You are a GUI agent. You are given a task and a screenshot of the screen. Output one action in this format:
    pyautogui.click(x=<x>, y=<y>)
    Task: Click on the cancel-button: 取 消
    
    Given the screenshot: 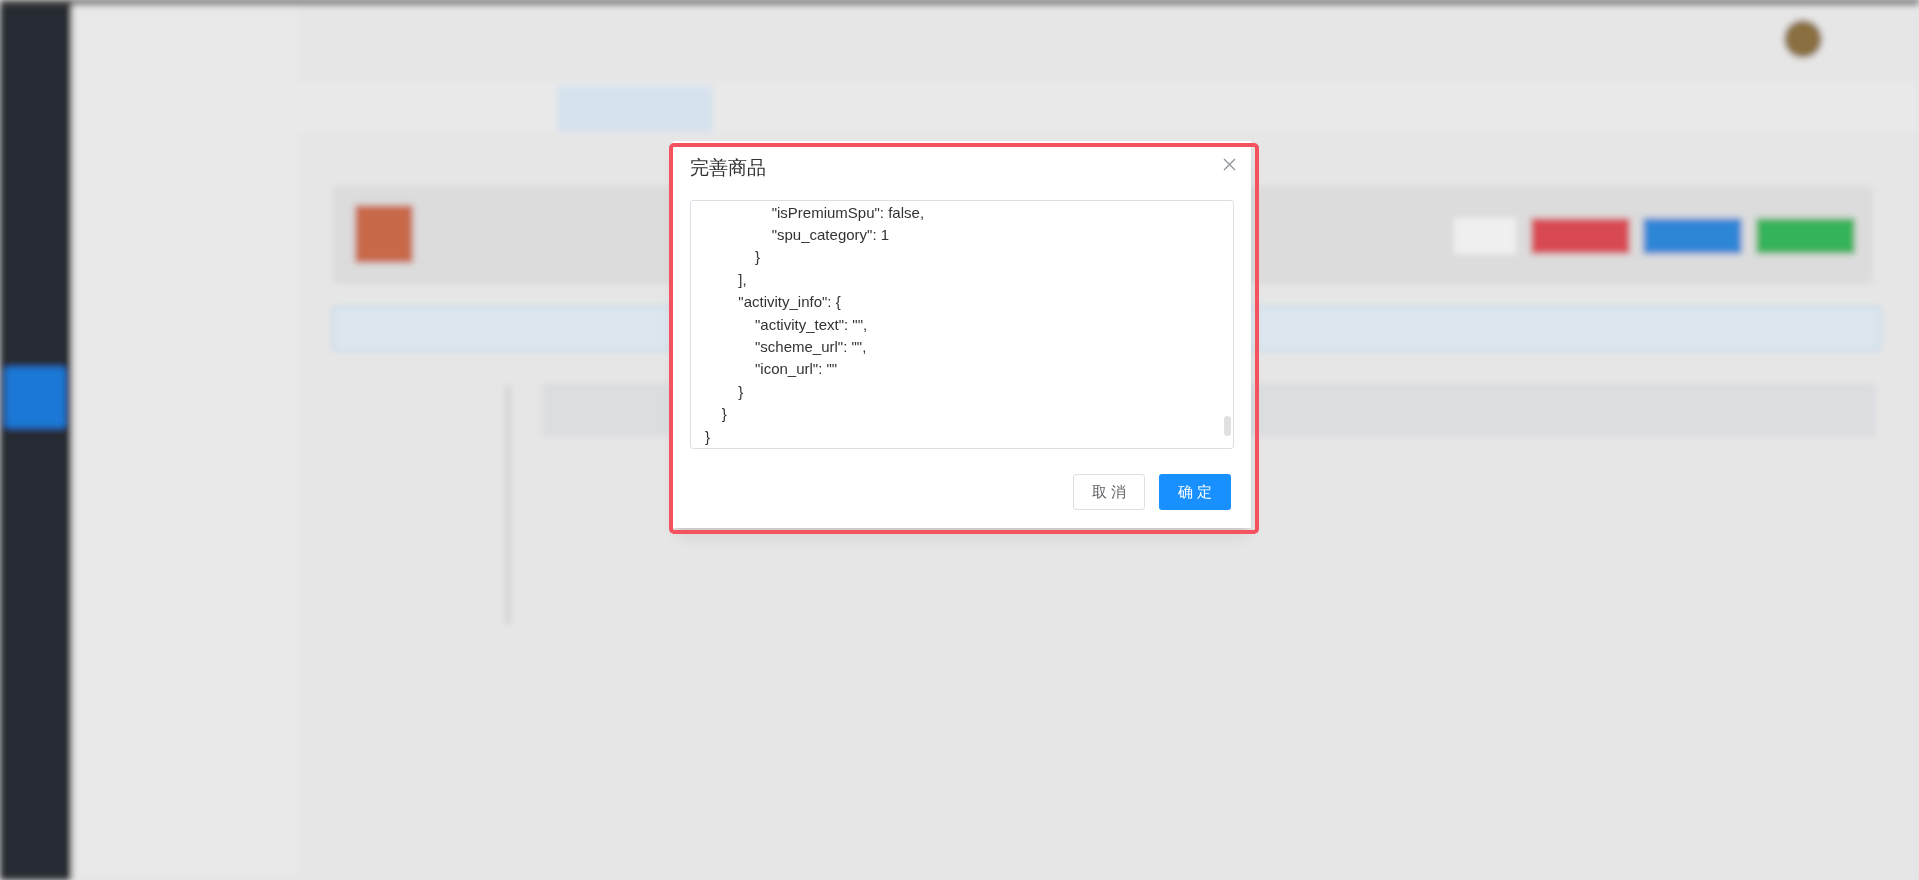 What is the action you would take?
    pyautogui.click(x=1109, y=492)
    